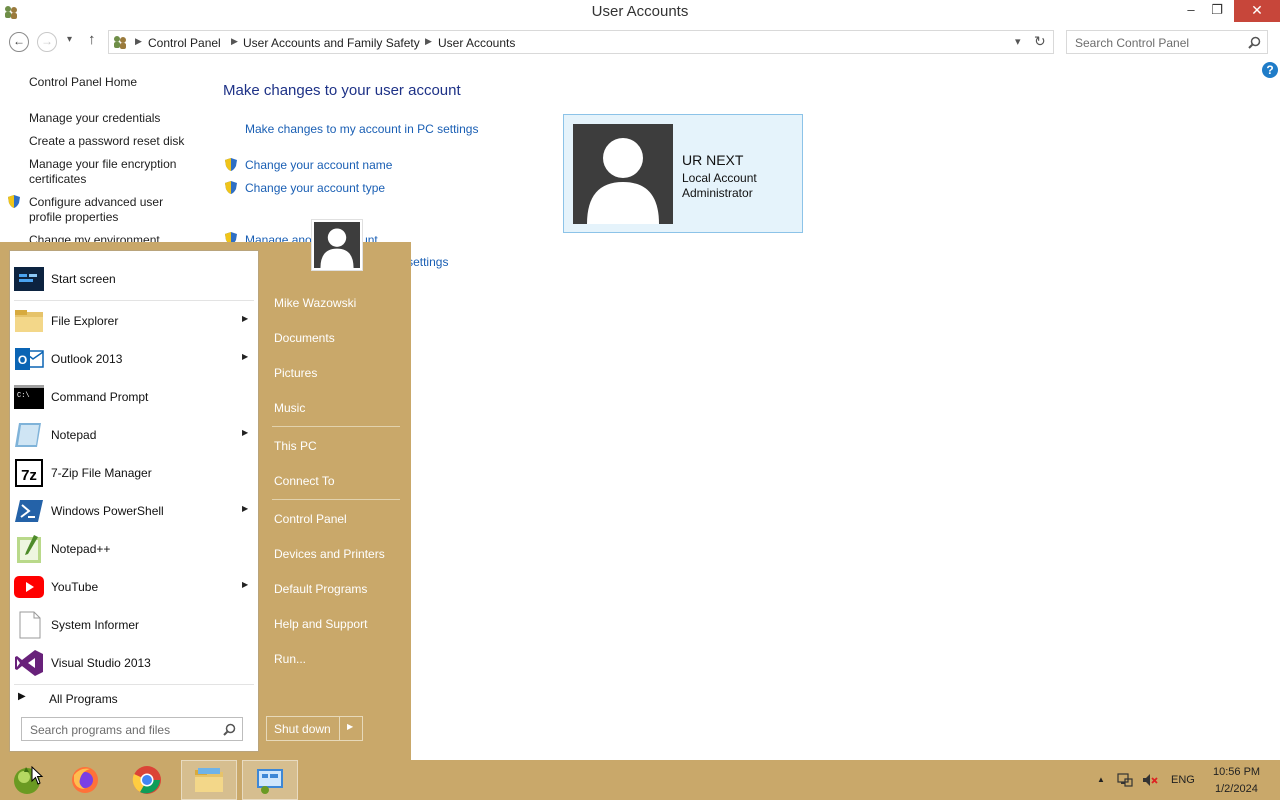 This screenshot has height=800, width=1280. Describe the element at coordinates (295, 446) in the screenshot. I see `start-link-this-pc: This PC` at that location.